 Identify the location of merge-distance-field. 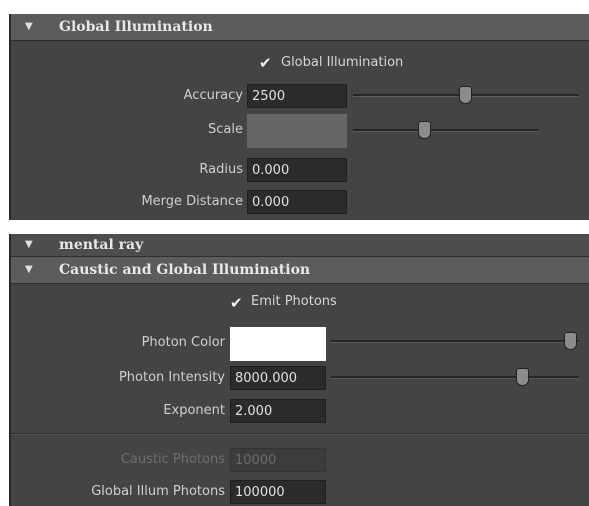
(297, 202).